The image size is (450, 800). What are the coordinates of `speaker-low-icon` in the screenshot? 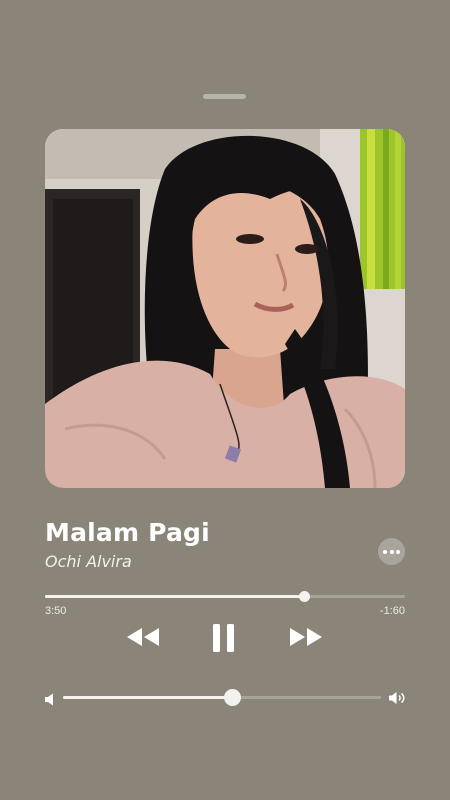 It's located at (49, 699).